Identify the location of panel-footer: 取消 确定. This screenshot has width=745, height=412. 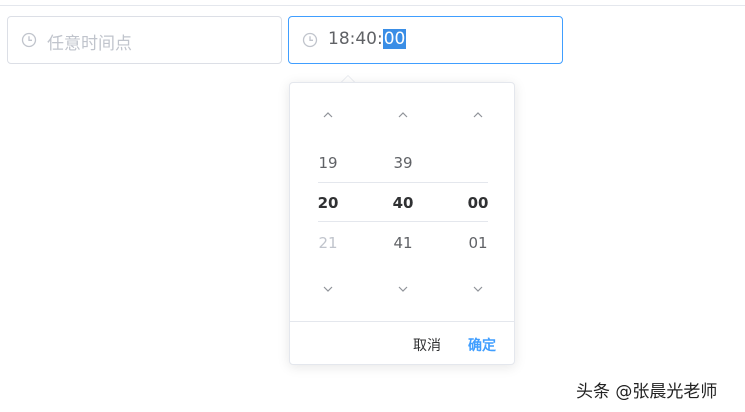
(402, 343).